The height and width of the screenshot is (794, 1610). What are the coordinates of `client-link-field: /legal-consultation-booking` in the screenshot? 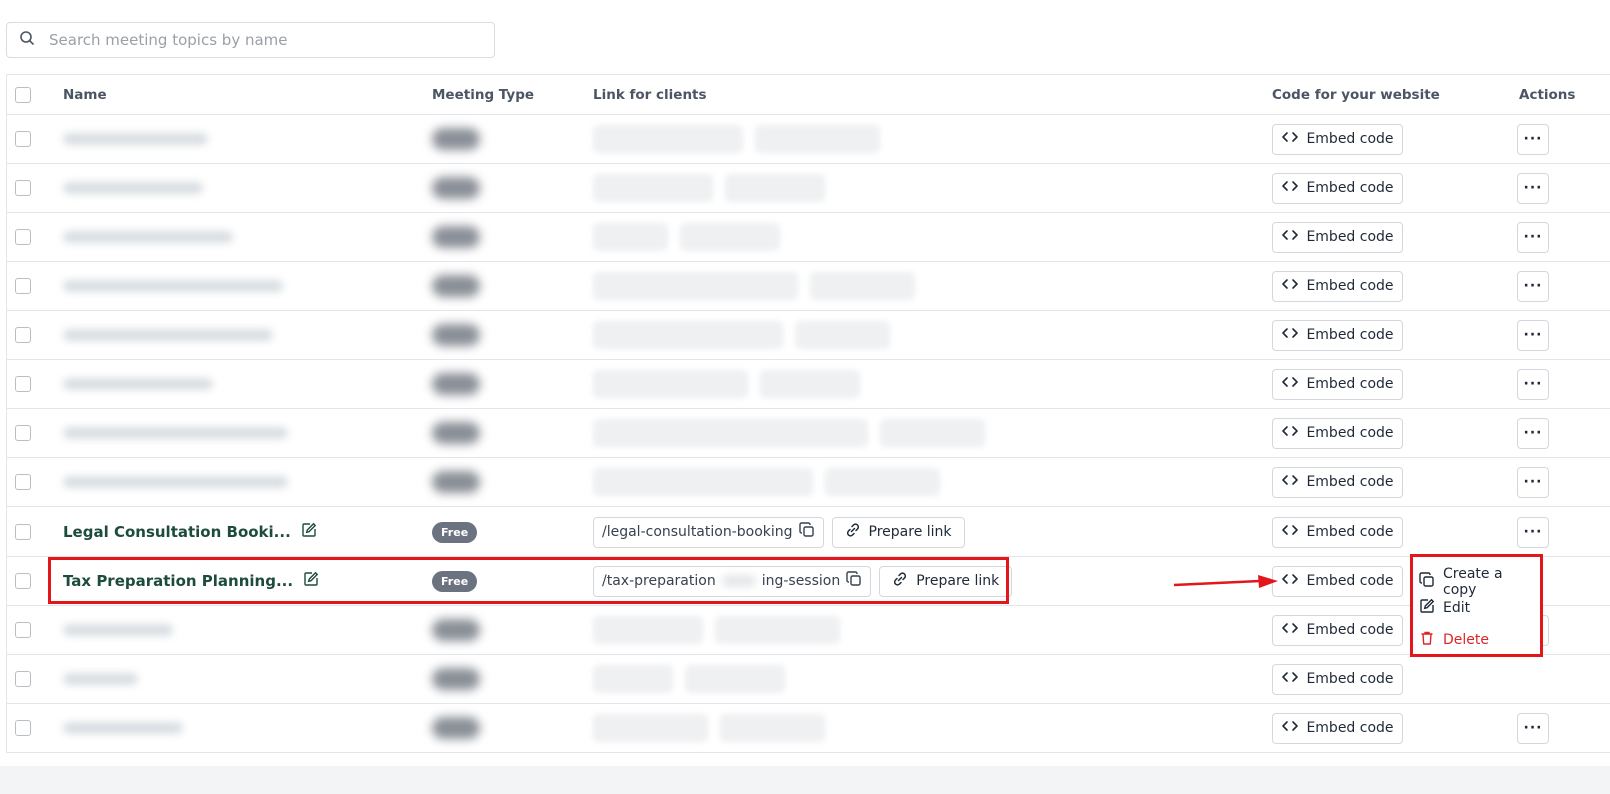 It's located at (708, 532).